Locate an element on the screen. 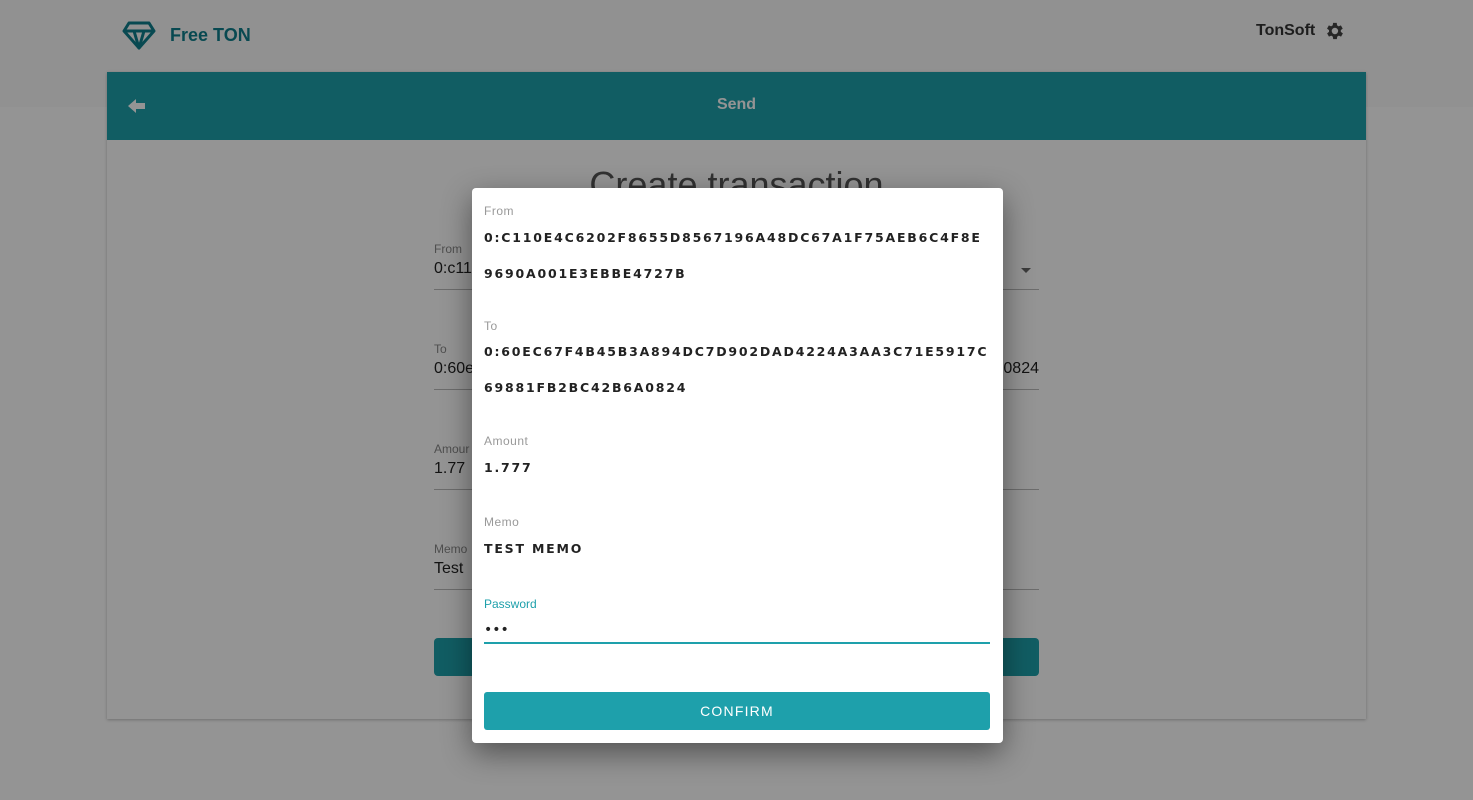  dialog-memo-value: TEST MEMO is located at coordinates (534, 548).